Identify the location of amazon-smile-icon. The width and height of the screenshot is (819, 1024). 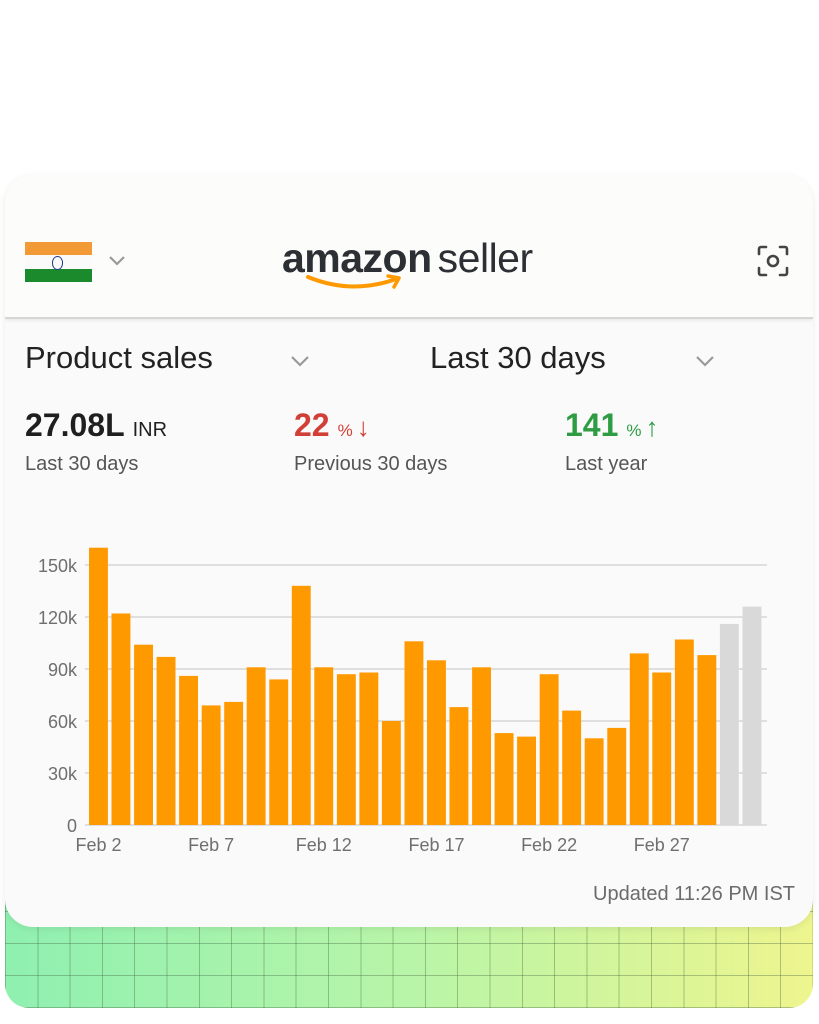
(353, 281).